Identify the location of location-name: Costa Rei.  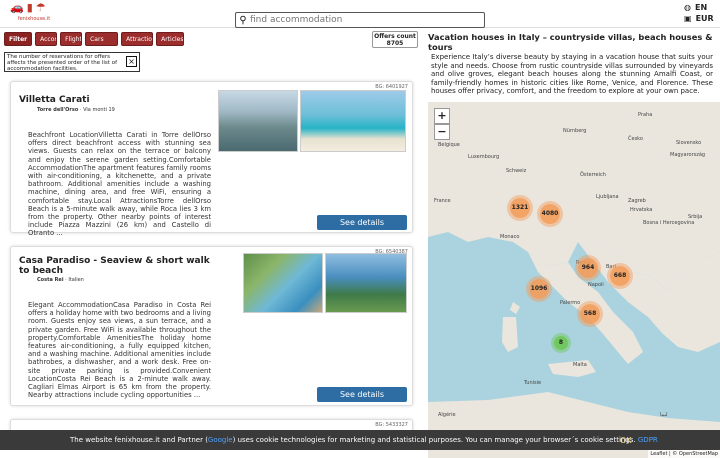
(50, 280).